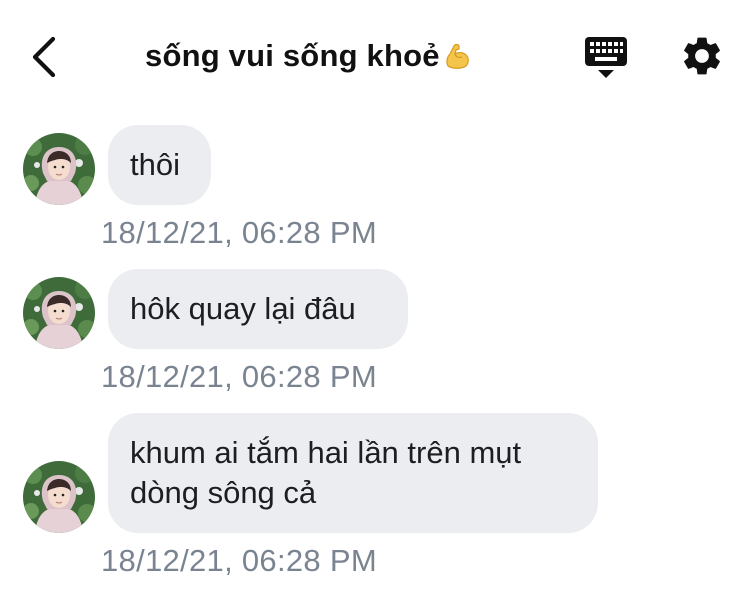 Image resolution: width=750 pixels, height=597 pixels. I want to click on message-bubble: thôi, so click(159, 165).